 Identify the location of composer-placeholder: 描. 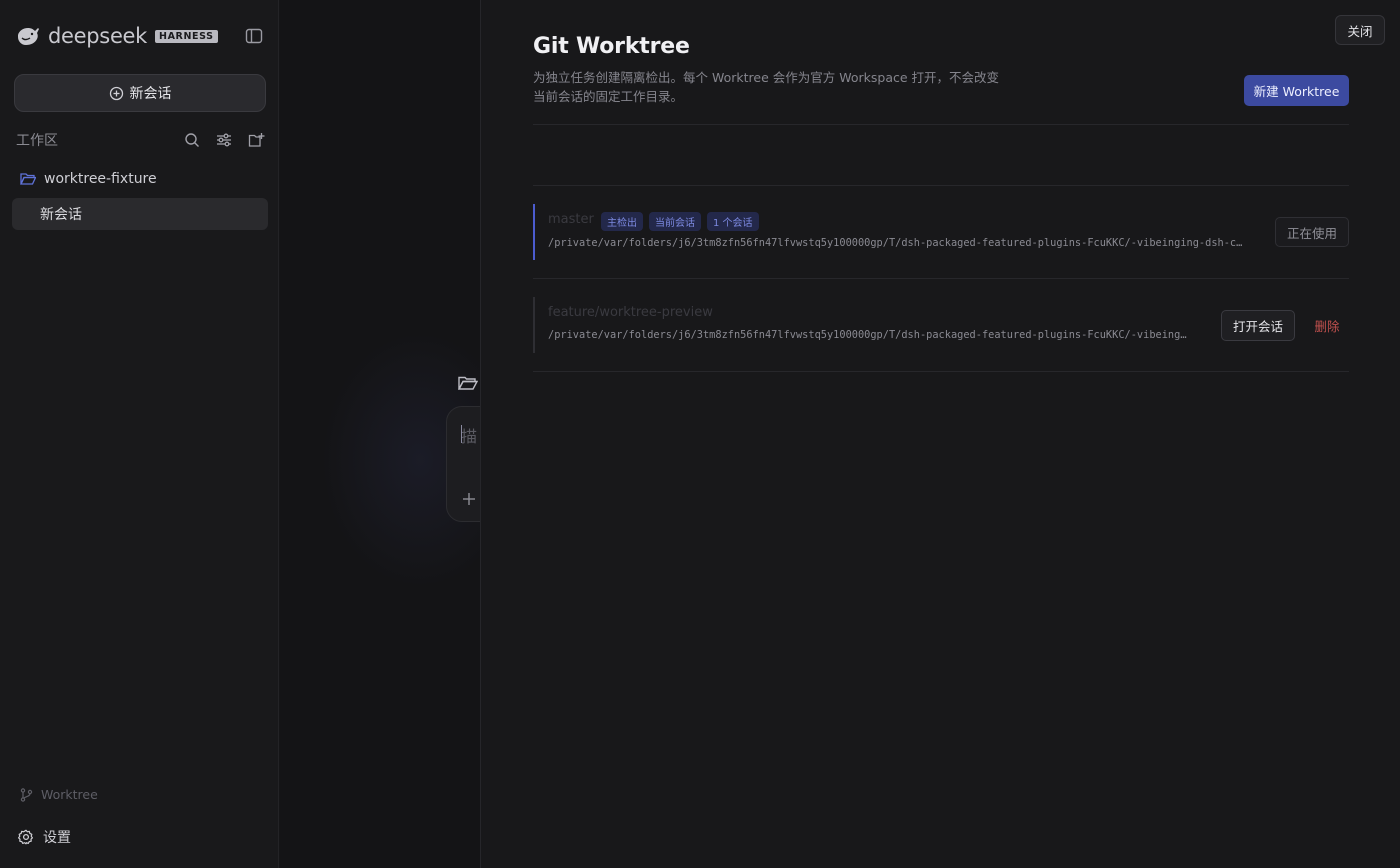
(469, 436).